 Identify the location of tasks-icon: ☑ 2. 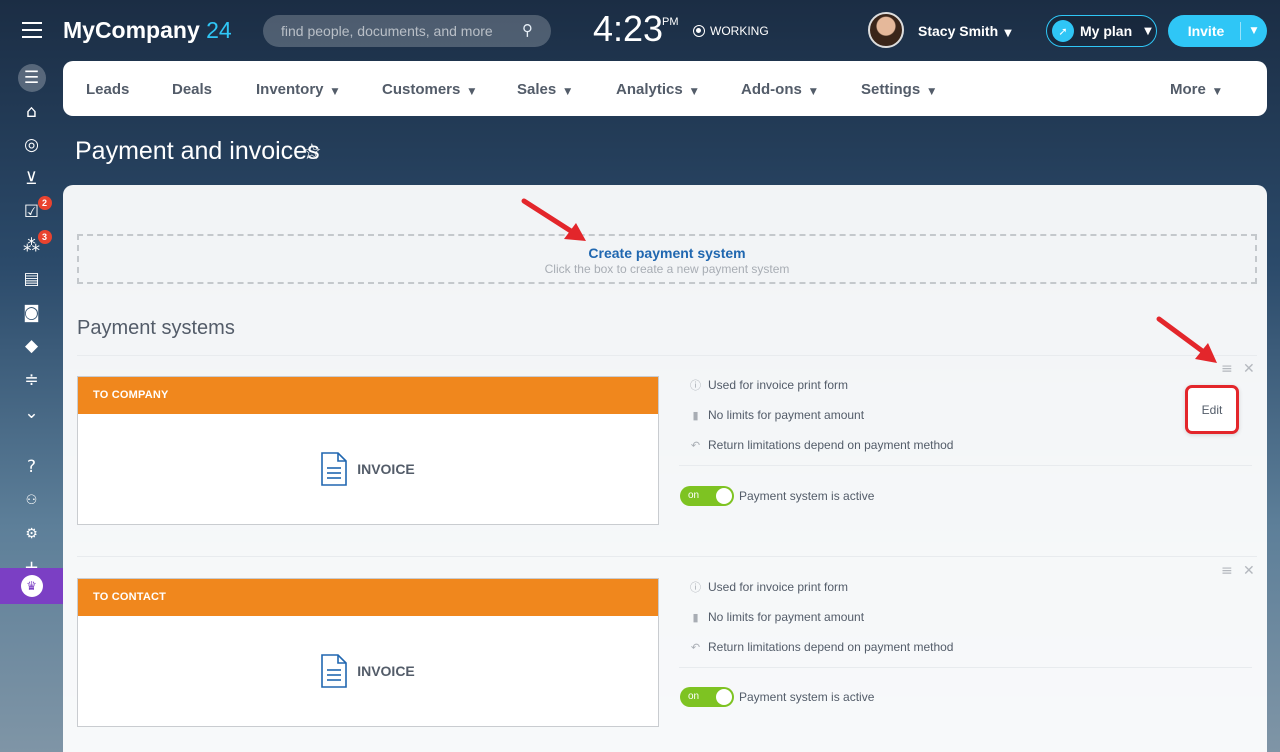
(35, 211).